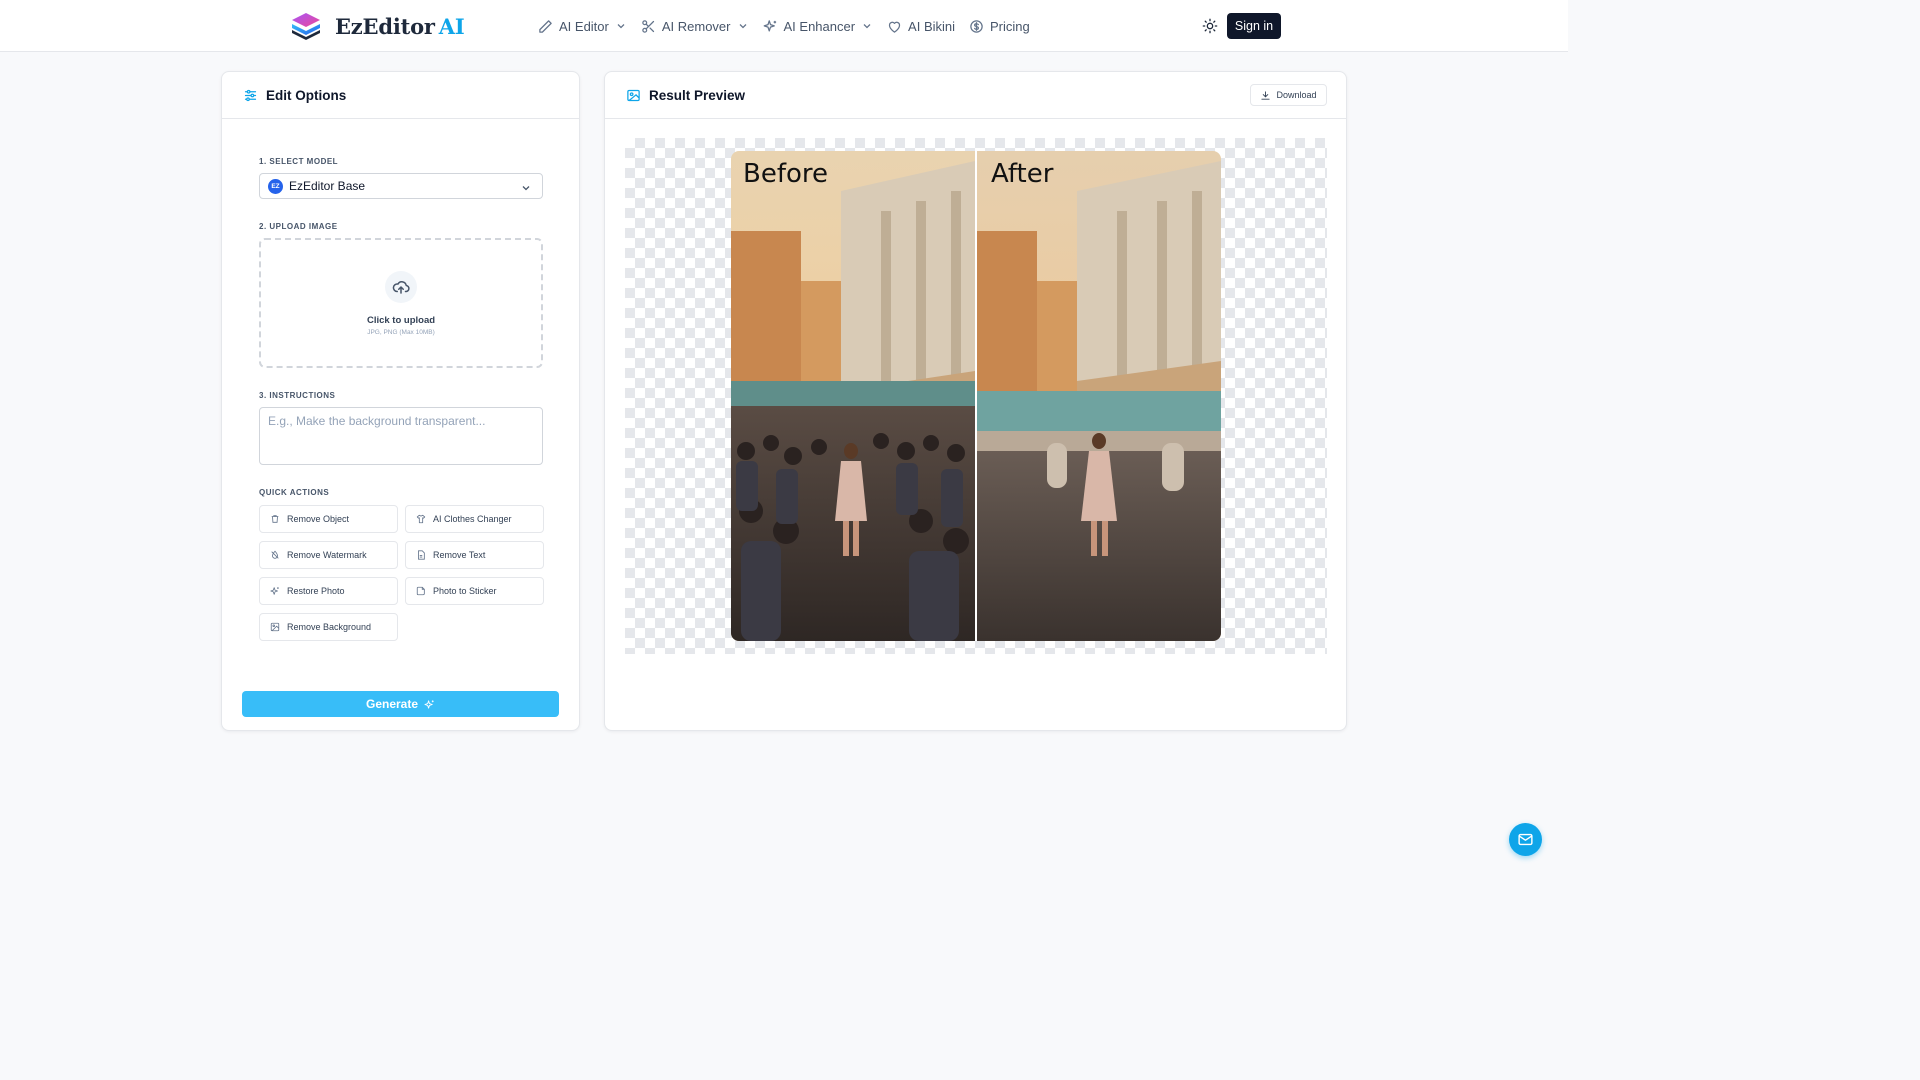 This screenshot has width=1920, height=1080. I want to click on model-badge: EZ, so click(275, 186).